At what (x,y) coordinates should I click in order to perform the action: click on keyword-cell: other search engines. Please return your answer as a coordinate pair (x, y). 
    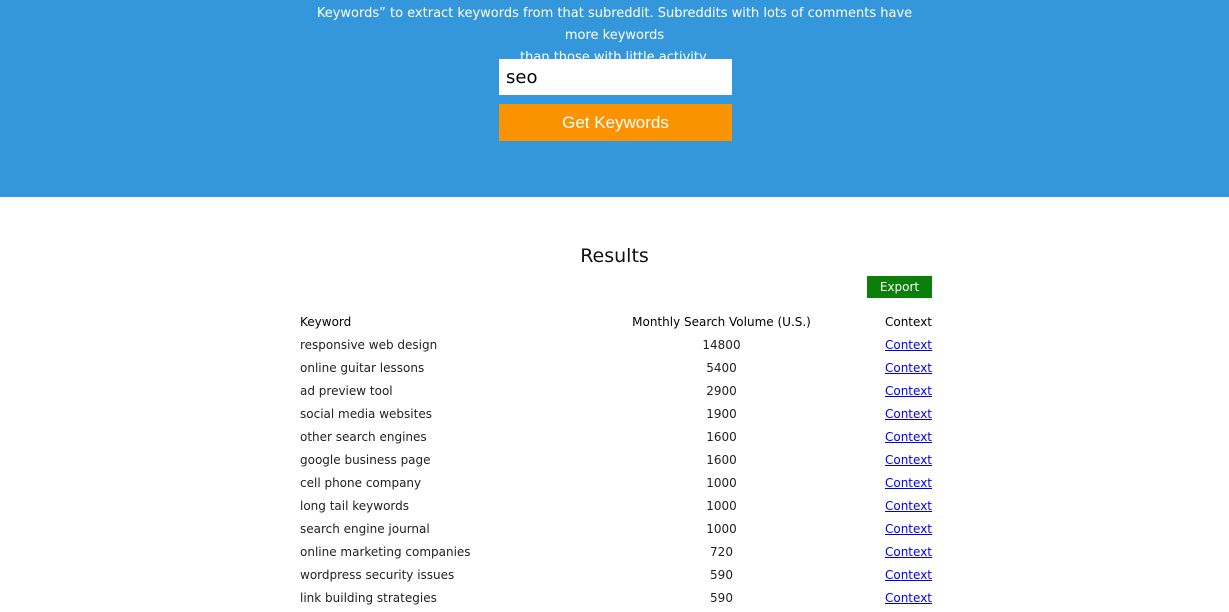
    Looking at the image, I should click on (363, 437).